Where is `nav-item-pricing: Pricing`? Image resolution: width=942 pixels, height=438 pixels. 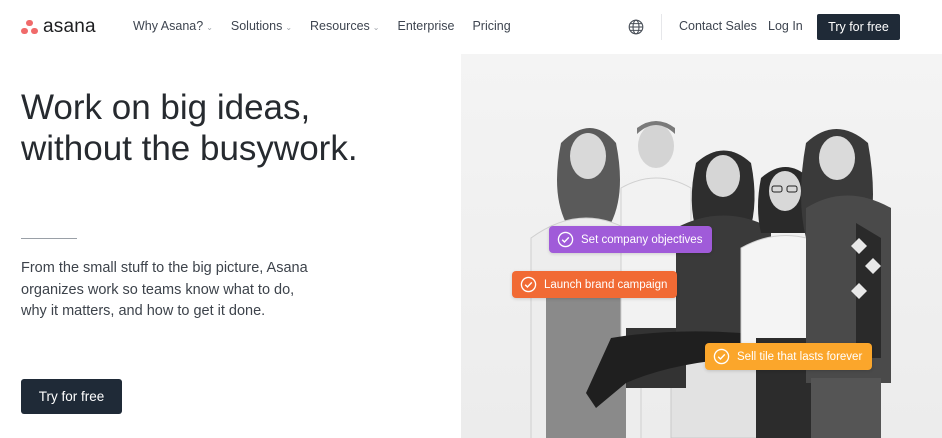
nav-item-pricing: Pricing is located at coordinates (491, 26).